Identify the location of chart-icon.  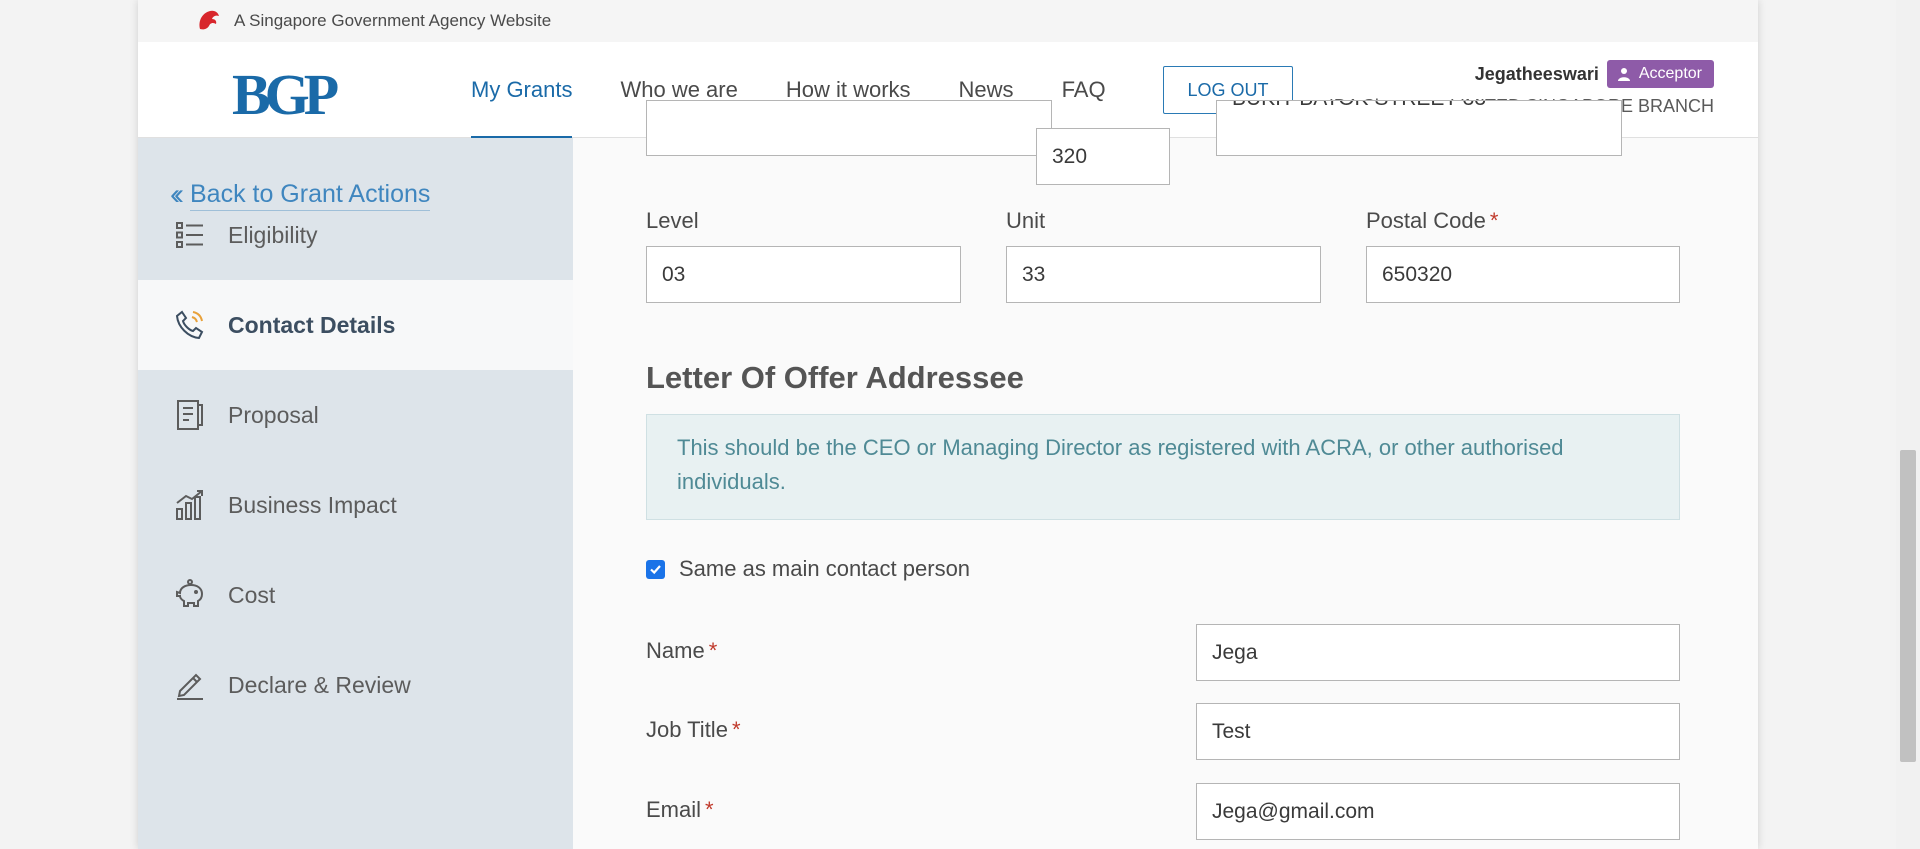
(190, 505).